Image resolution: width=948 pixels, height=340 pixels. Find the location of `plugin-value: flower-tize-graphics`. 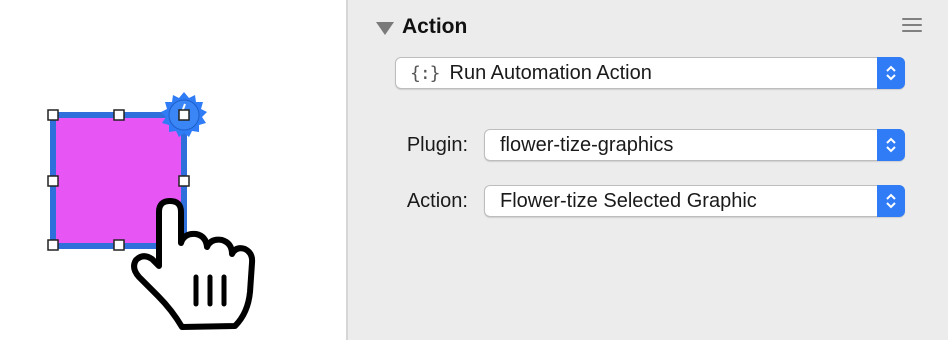

plugin-value: flower-tize-graphics is located at coordinates (587, 144).